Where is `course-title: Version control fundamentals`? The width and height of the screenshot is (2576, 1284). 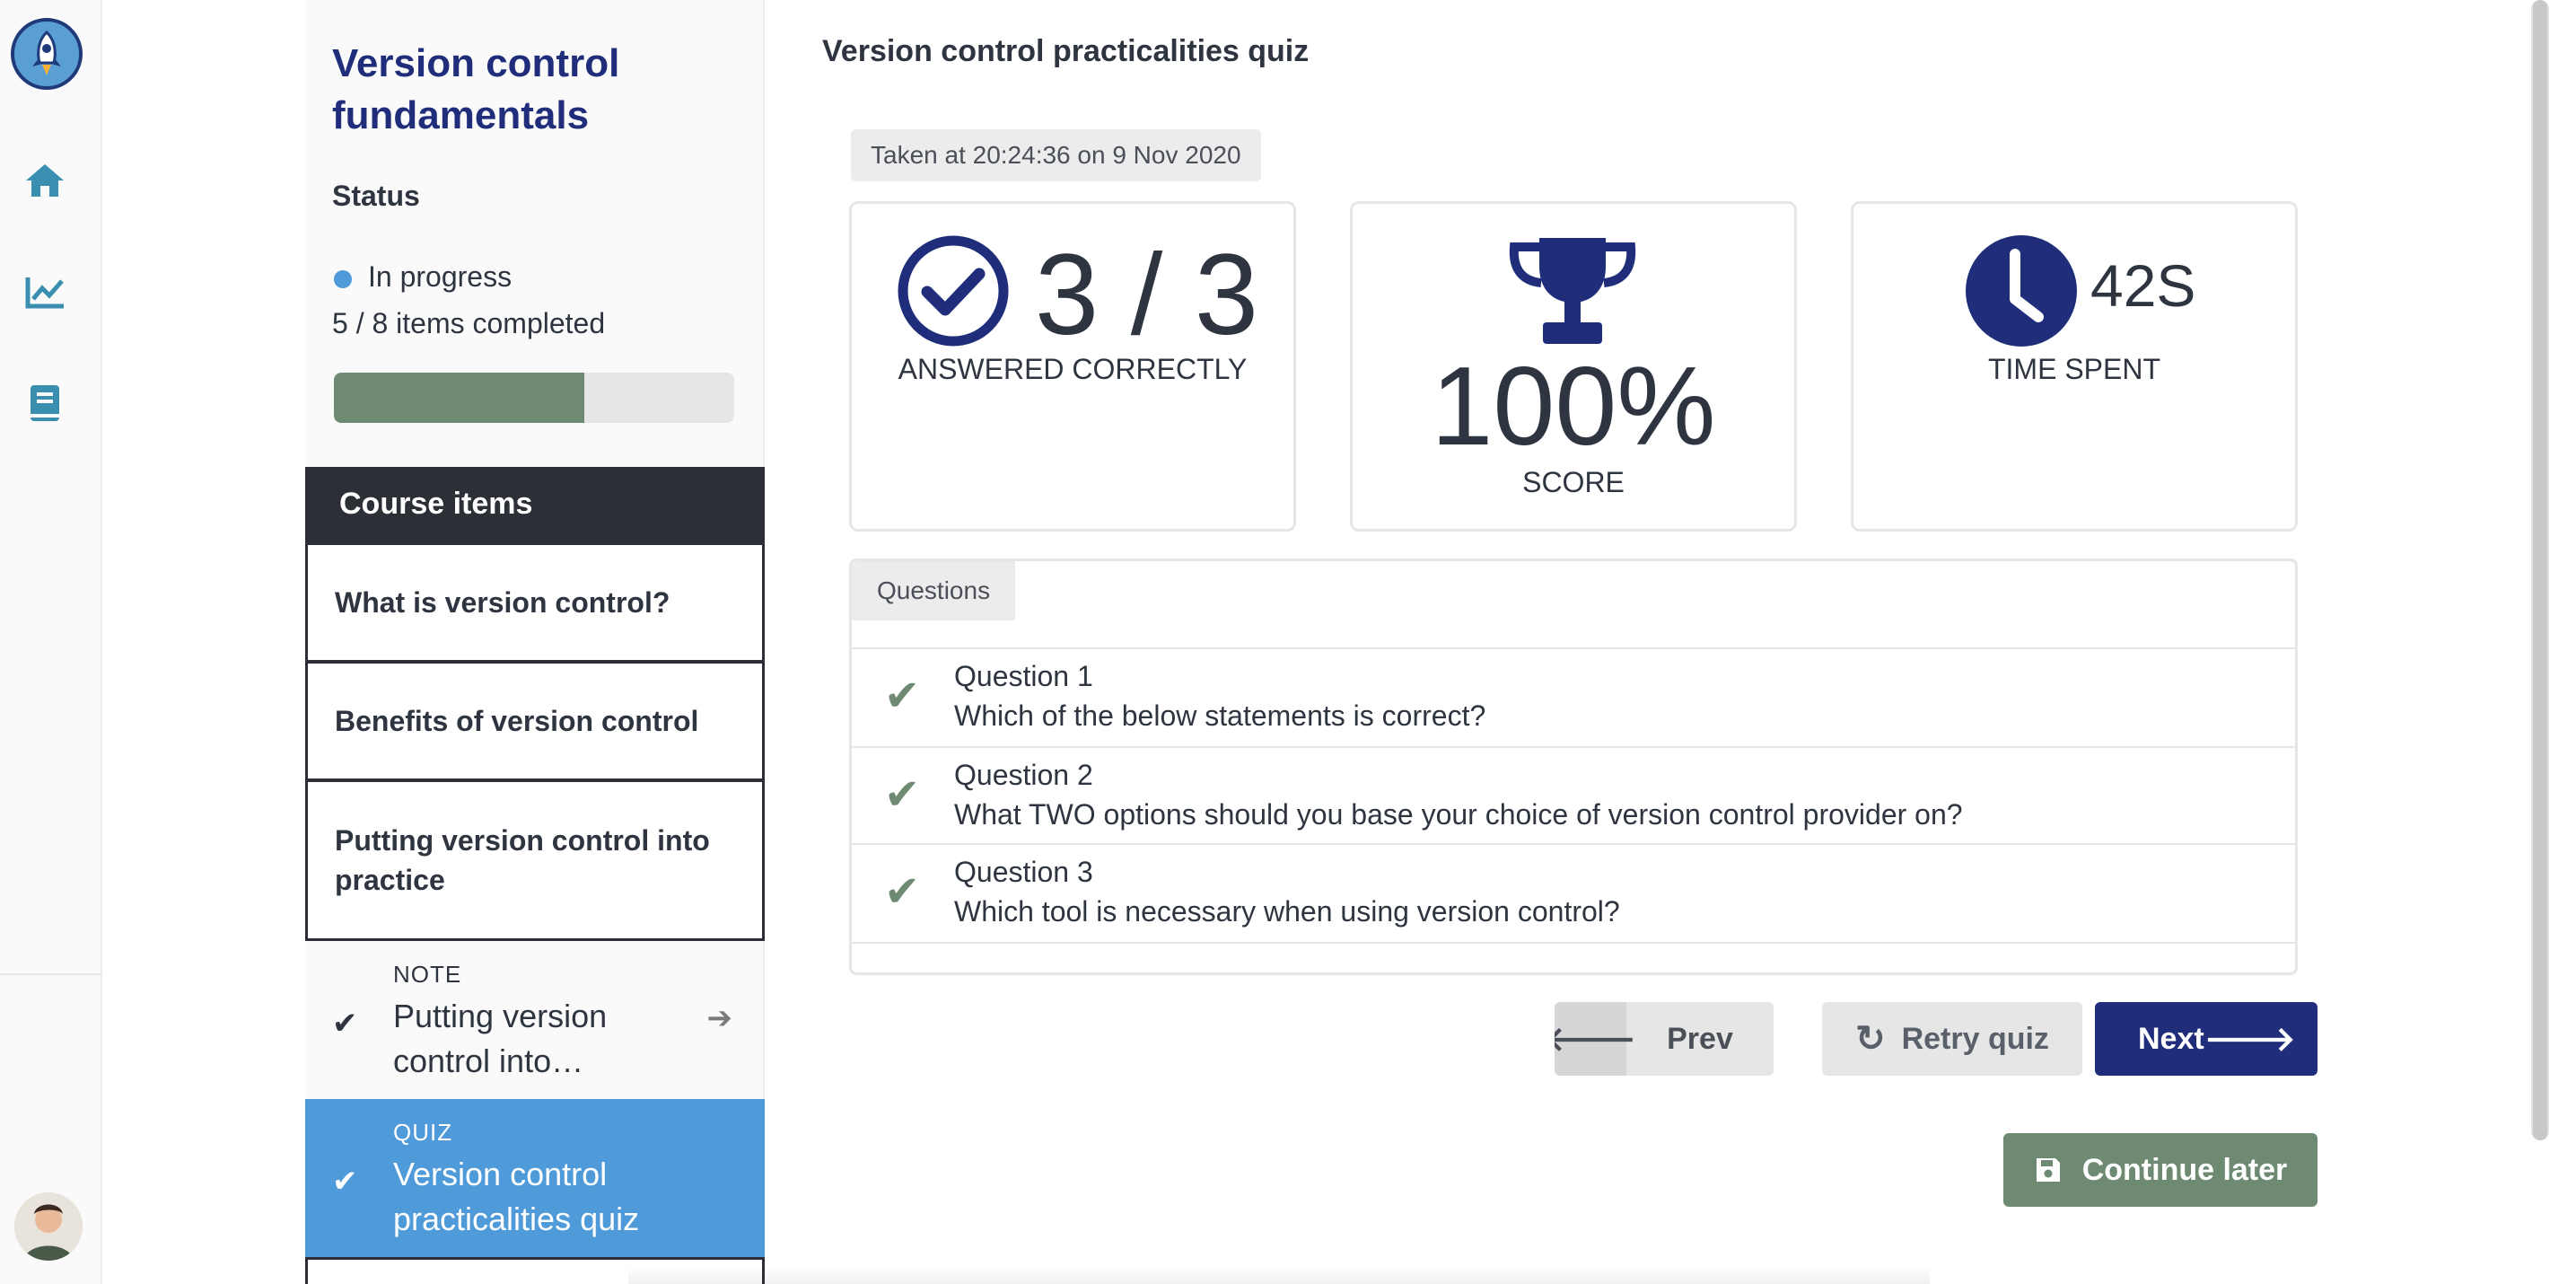
course-title: Version control fundamentals is located at coordinates (529, 90).